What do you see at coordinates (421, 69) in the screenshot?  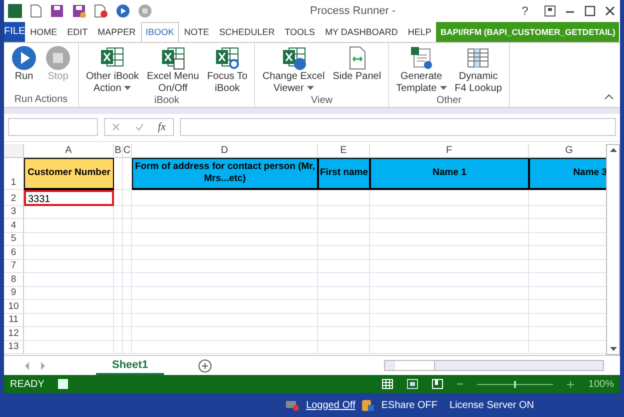 I see `ribbon-button: Generate Template` at bounding box center [421, 69].